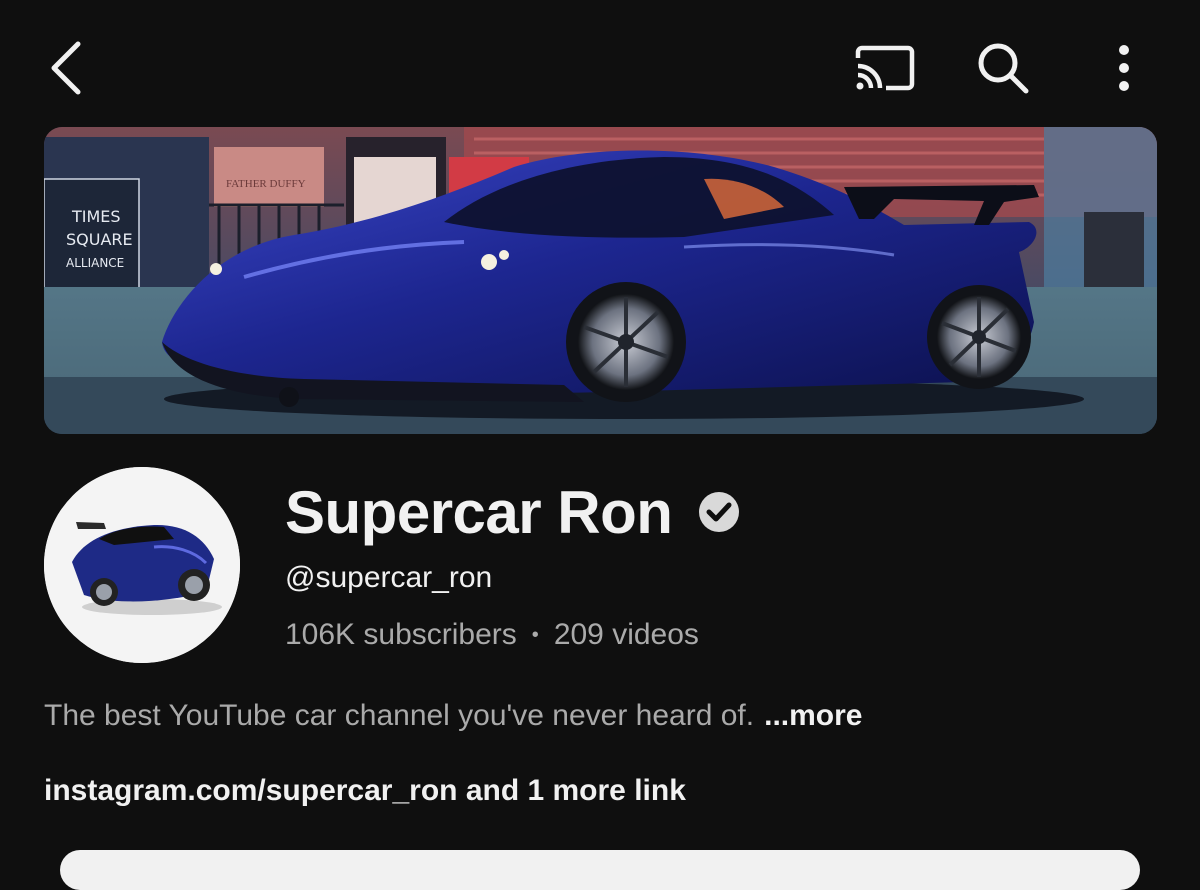  I want to click on more-options-button, so click(1124, 68).